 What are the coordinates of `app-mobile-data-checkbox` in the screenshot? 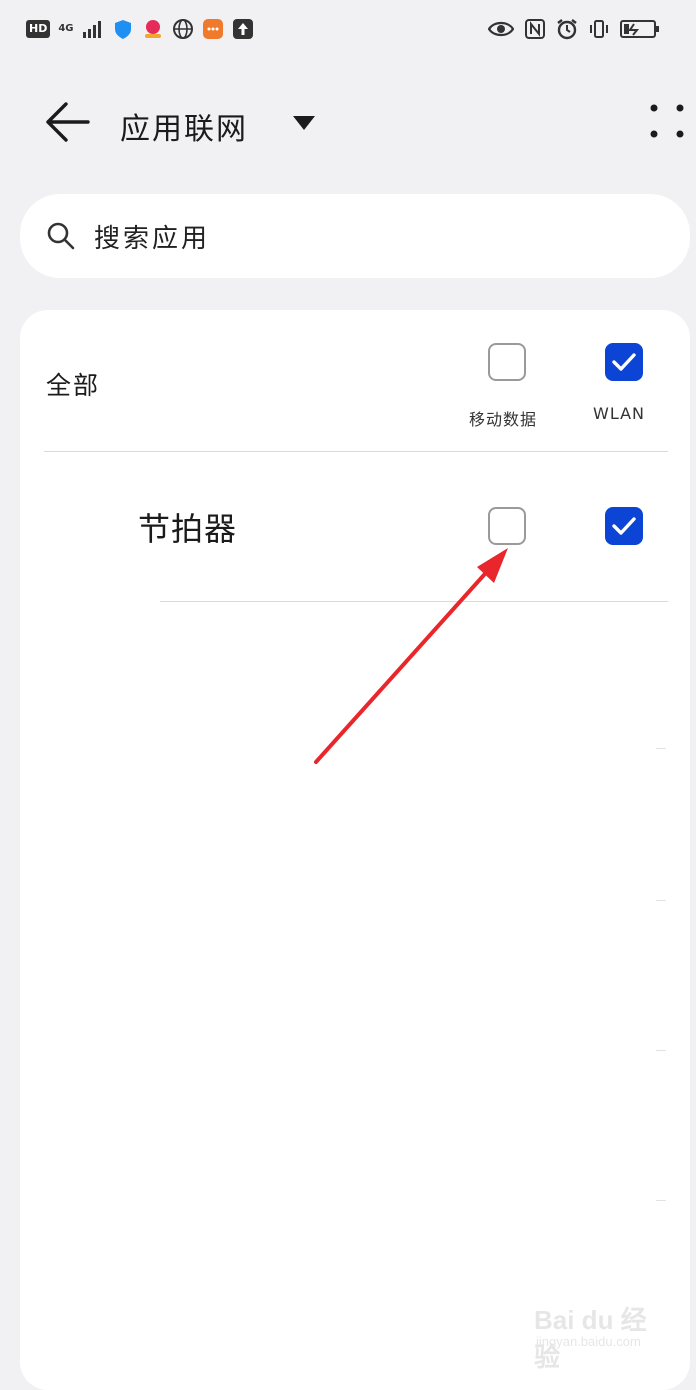 It's located at (507, 526).